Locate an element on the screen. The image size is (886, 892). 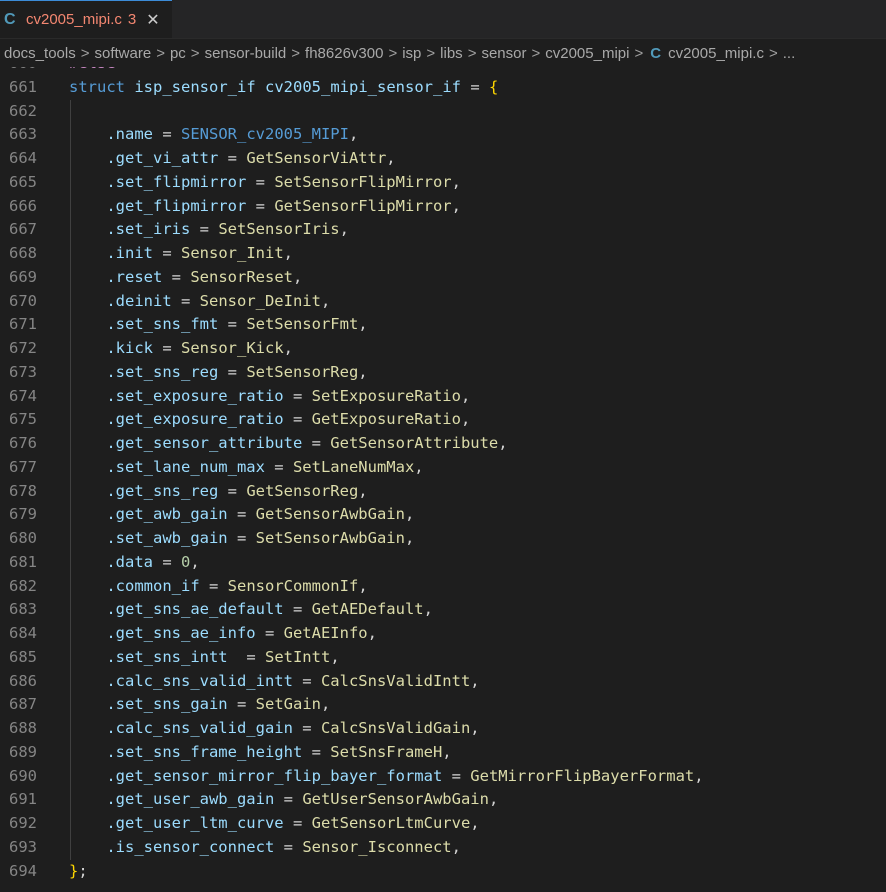
breadcrumb-file: cv2005_mipi.c is located at coordinates (716, 53).